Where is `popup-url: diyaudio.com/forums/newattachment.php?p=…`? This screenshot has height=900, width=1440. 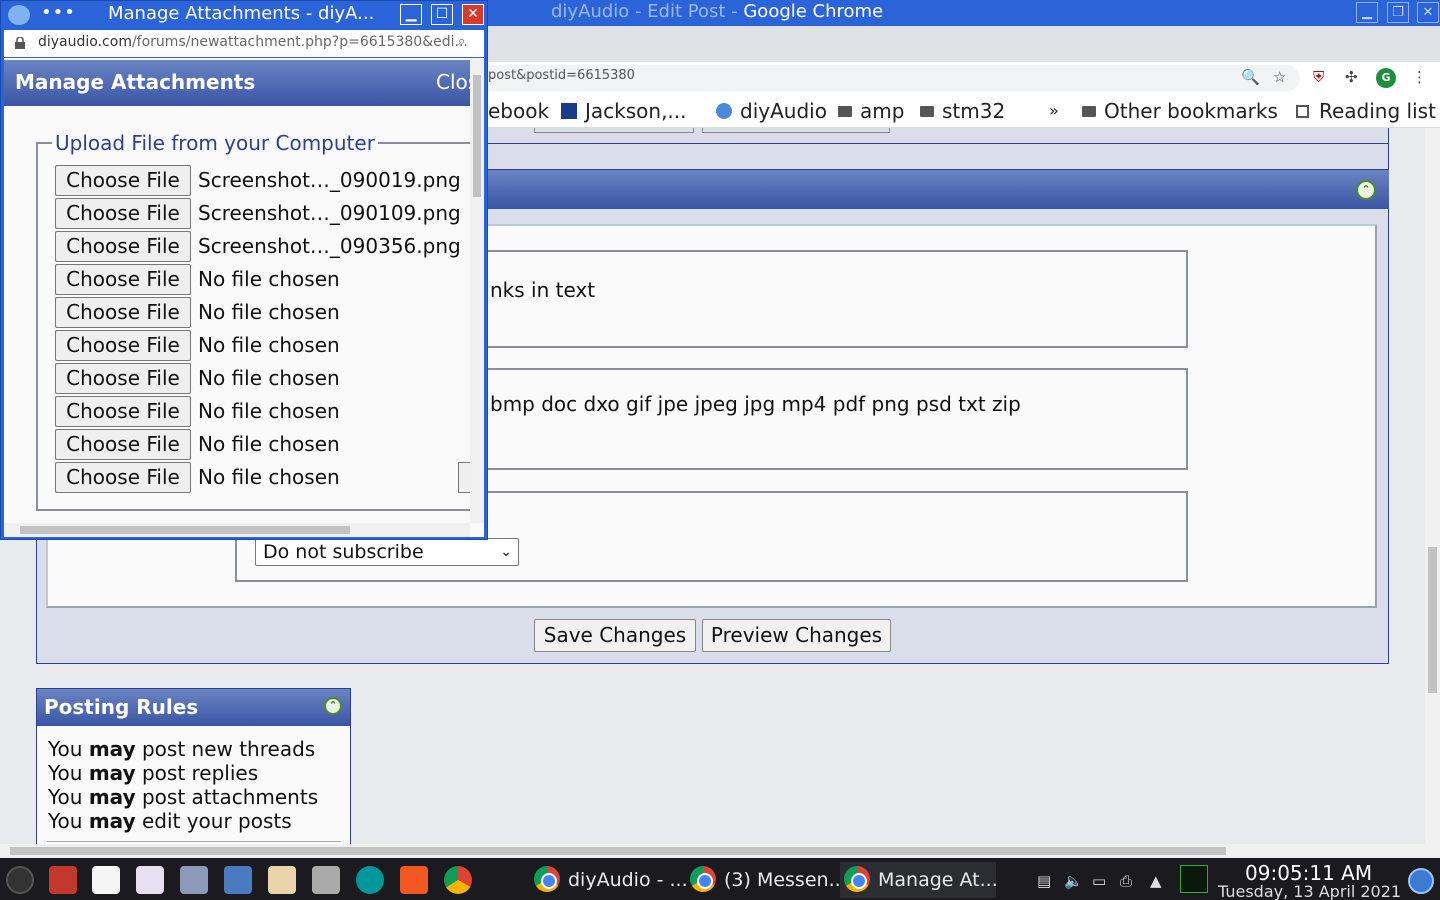 popup-url: diyaudio.com/forums/newattachment.php?p=… is located at coordinates (253, 42).